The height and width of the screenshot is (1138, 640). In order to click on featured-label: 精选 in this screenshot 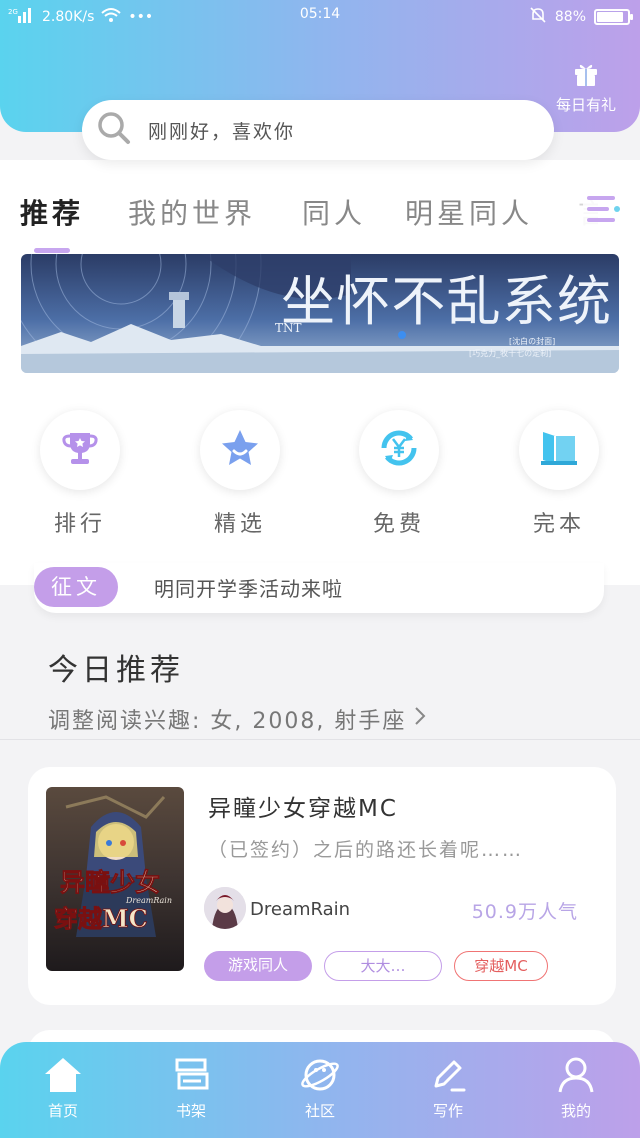, I will do `click(239, 524)`.